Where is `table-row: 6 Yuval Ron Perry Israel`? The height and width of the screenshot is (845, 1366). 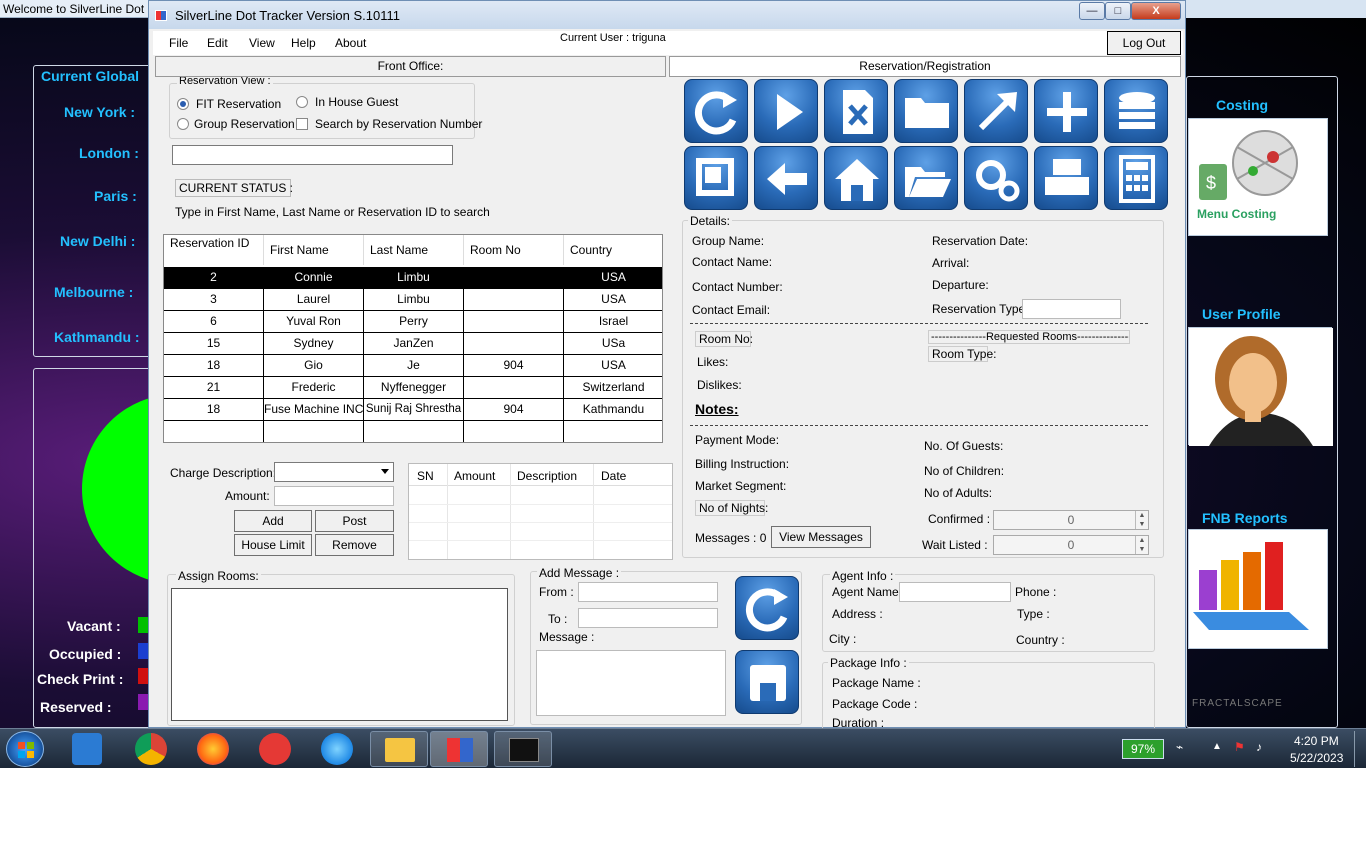
table-row: 6 Yuval Ron Perry Israel is located at coordinates (413, 322).